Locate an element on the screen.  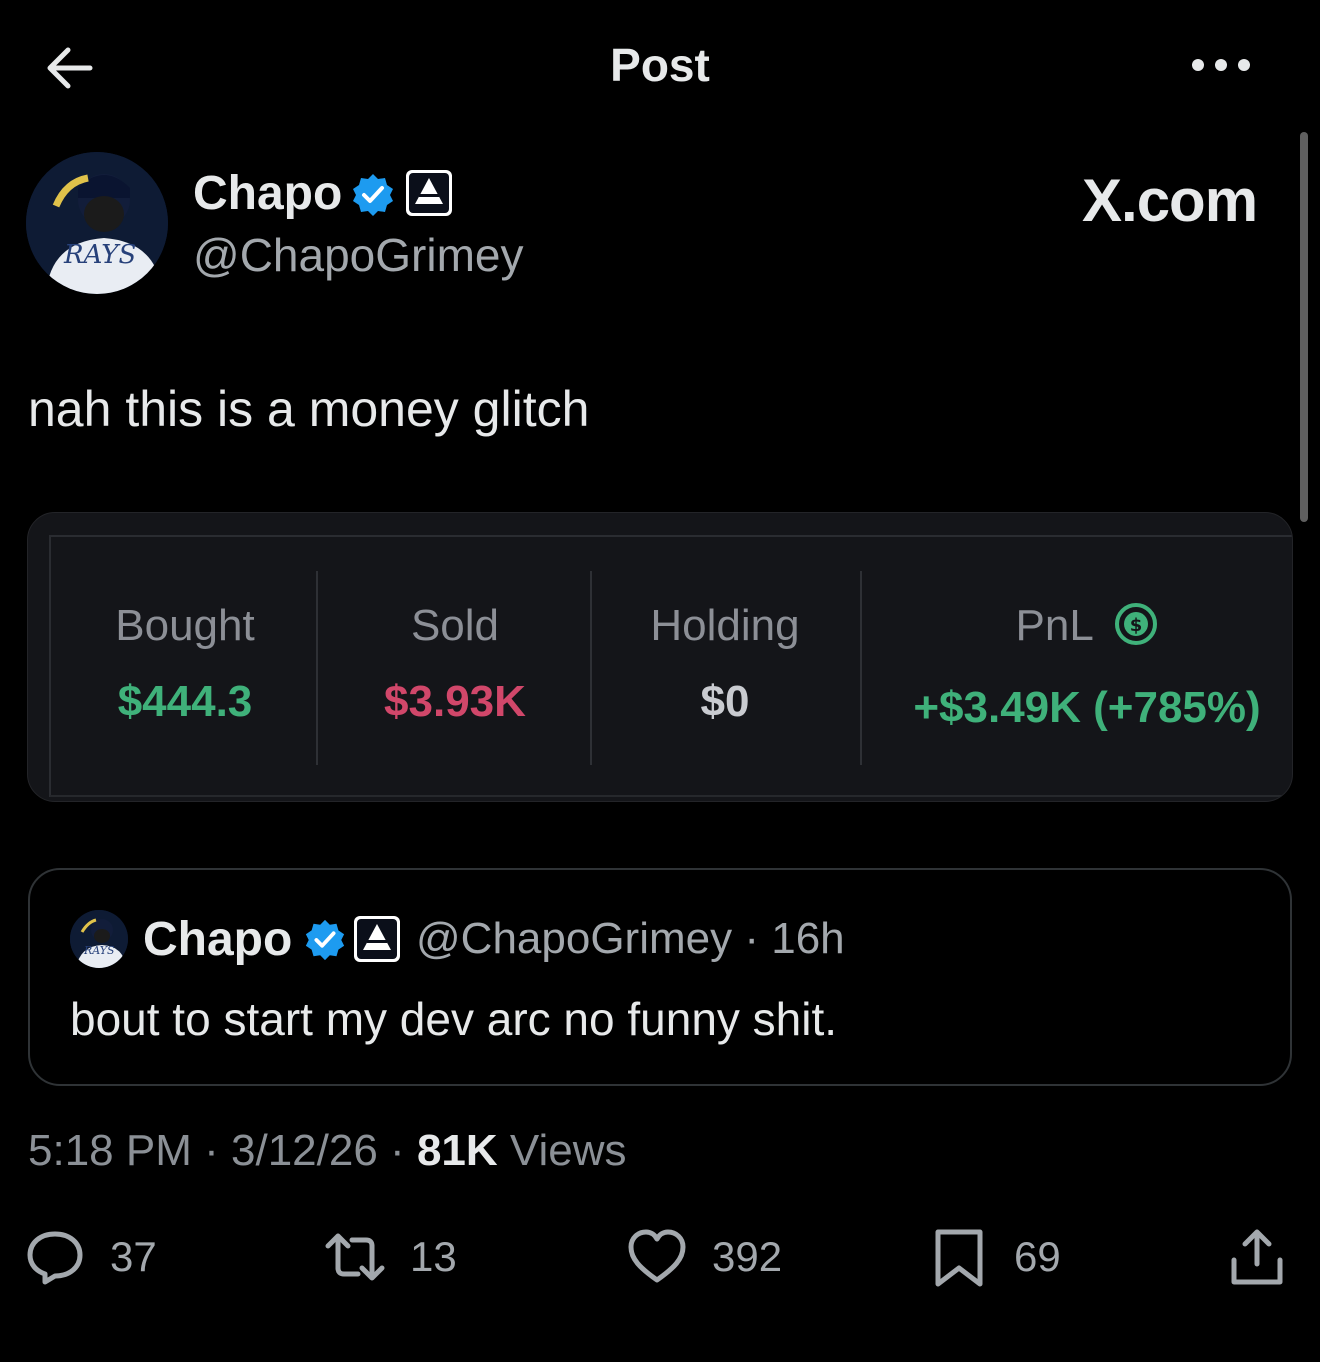
share-icon is located at coordinates (1257, 1257).